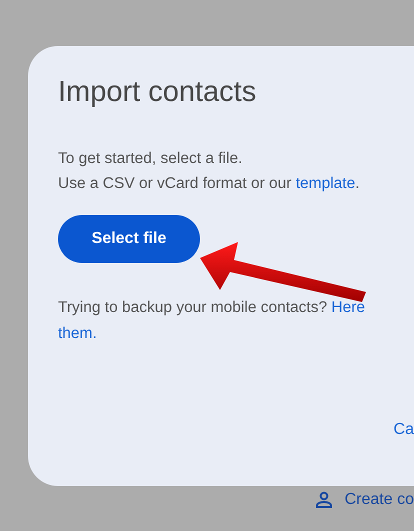  Describe the element at coordinates (323, 500) in the screenshot. I see `person-icon` at that location.